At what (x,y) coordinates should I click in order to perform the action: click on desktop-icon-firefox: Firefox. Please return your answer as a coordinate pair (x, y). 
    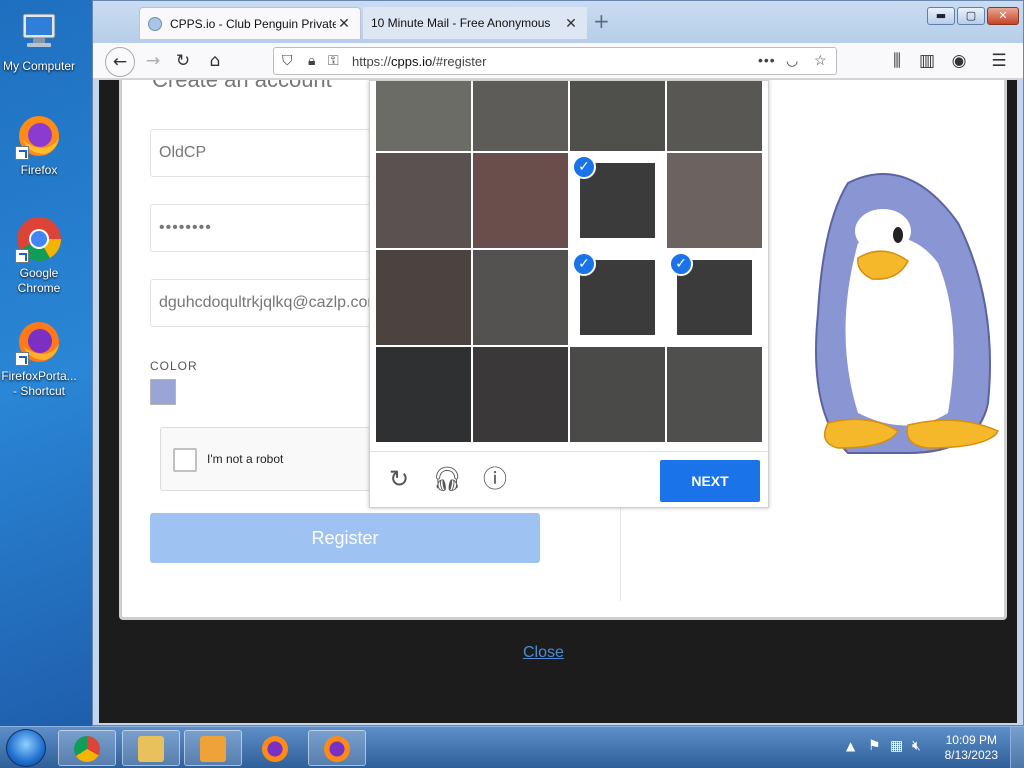
    Looking at the image, I should click on (39, 145).